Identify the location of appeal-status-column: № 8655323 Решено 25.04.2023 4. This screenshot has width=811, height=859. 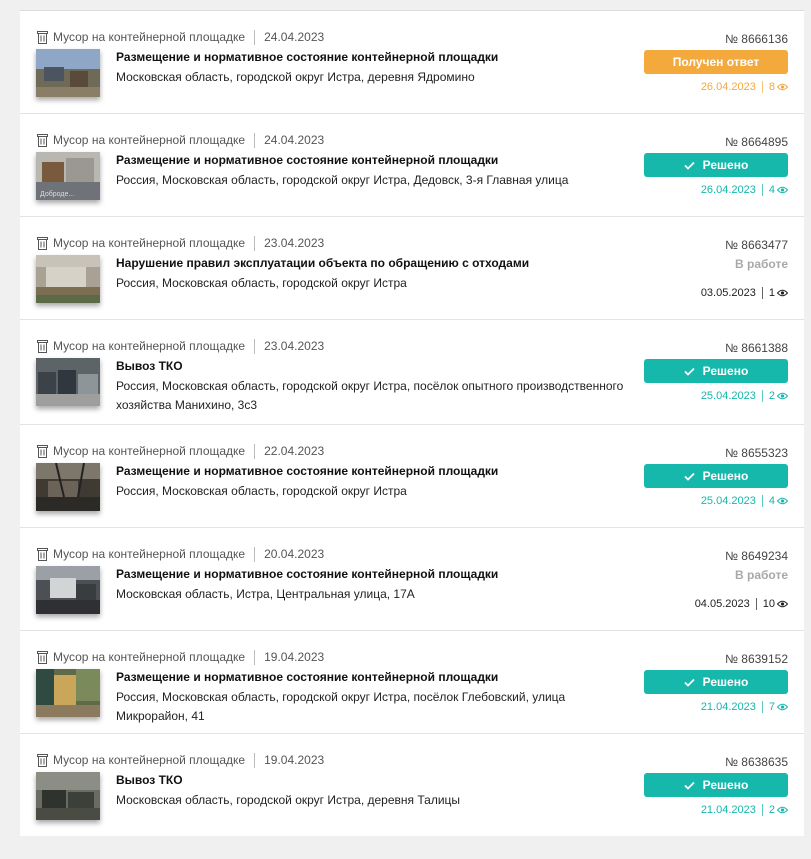
(708, 476).